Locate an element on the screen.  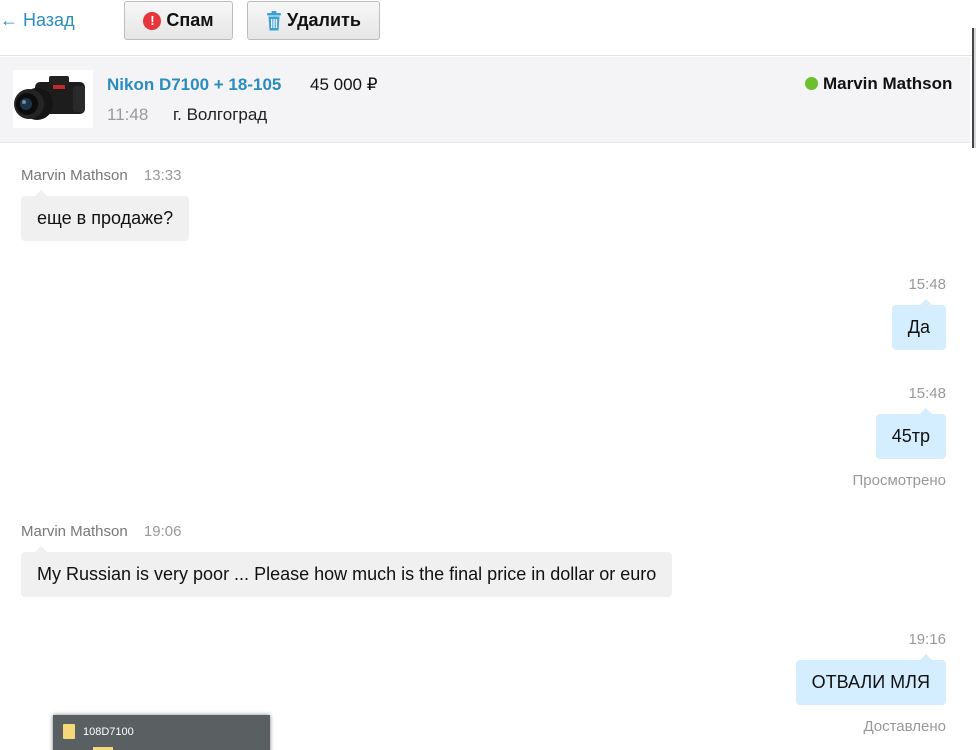
delete-button-label: Удалить is located at coordinates (324, 20).